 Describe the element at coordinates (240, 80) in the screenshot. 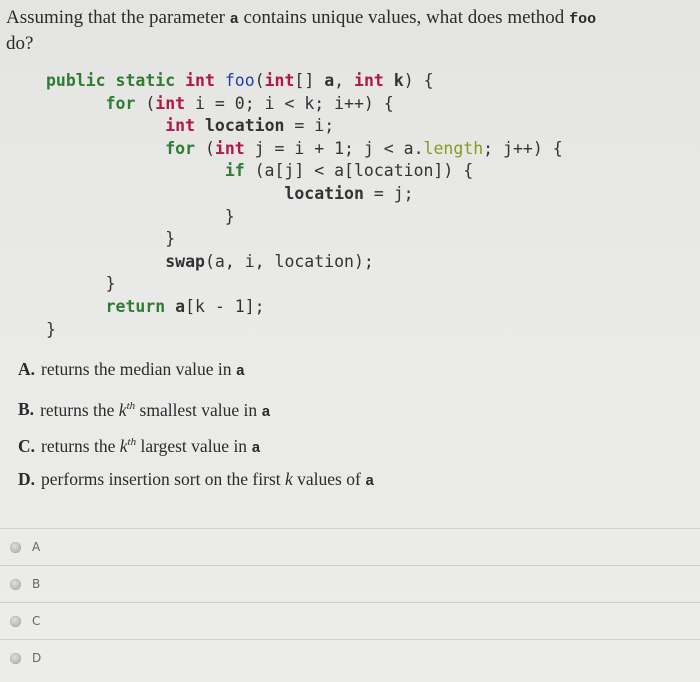

I see `code-line: public static int foo(int[] a, int k) {` at that location.